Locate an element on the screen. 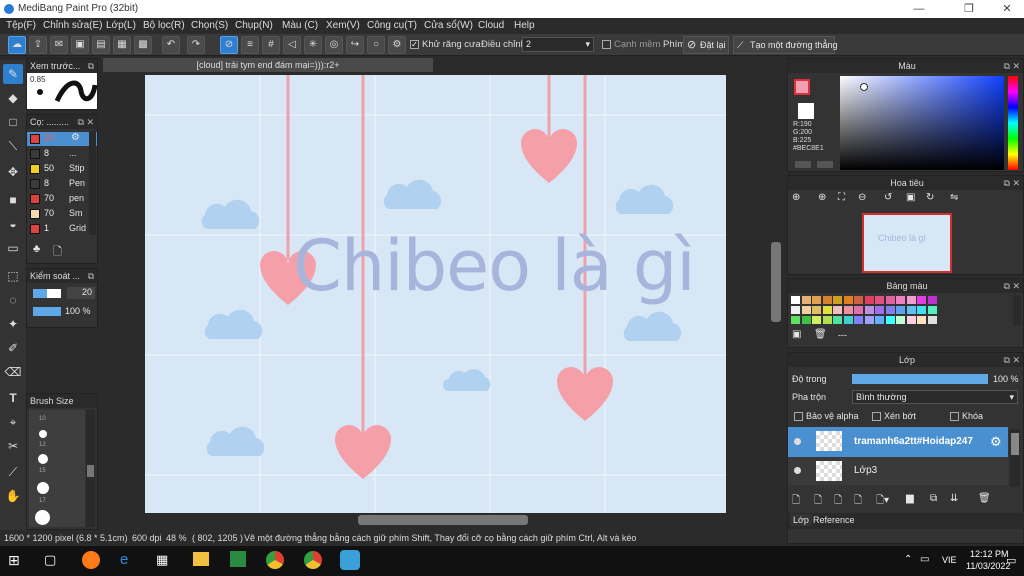  snap-cross-icon: # is located at coordinates (271, 45).